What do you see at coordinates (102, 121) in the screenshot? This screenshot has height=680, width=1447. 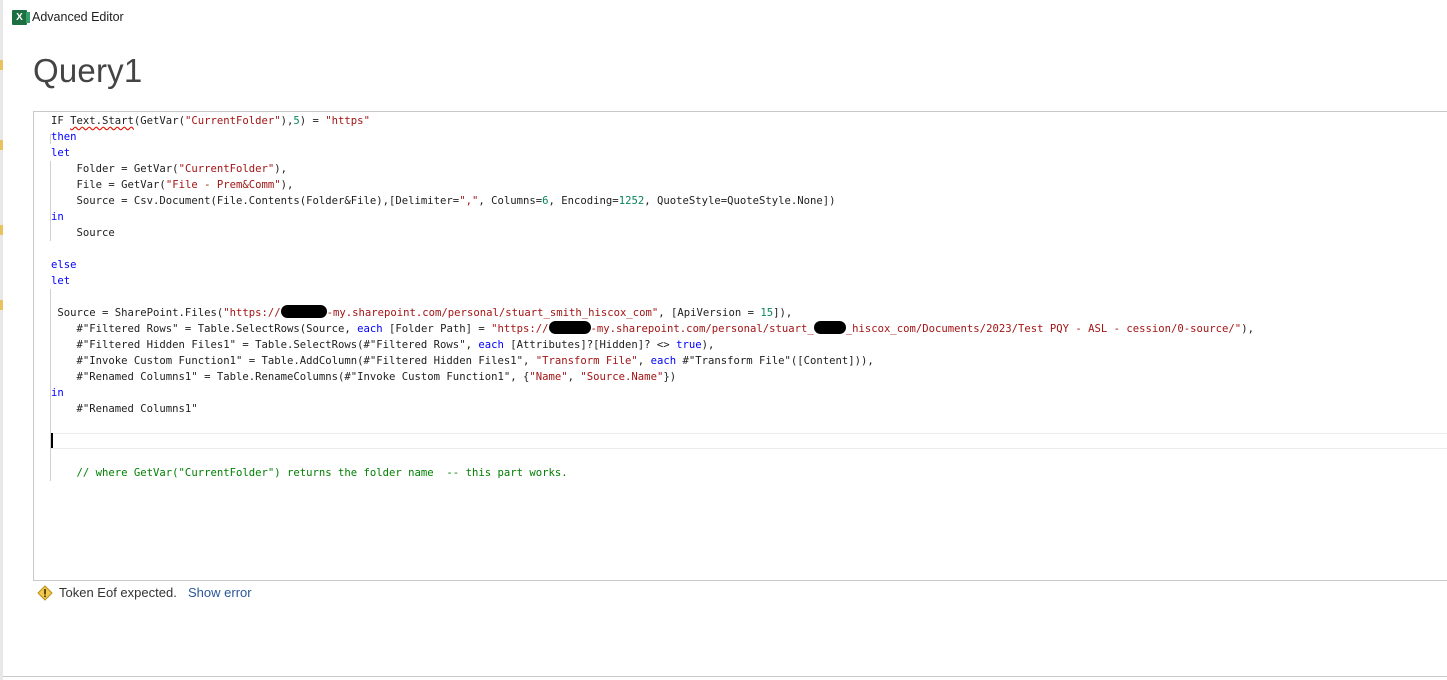 I see `code-token: Text.Start` at bounding box center [102, 121].